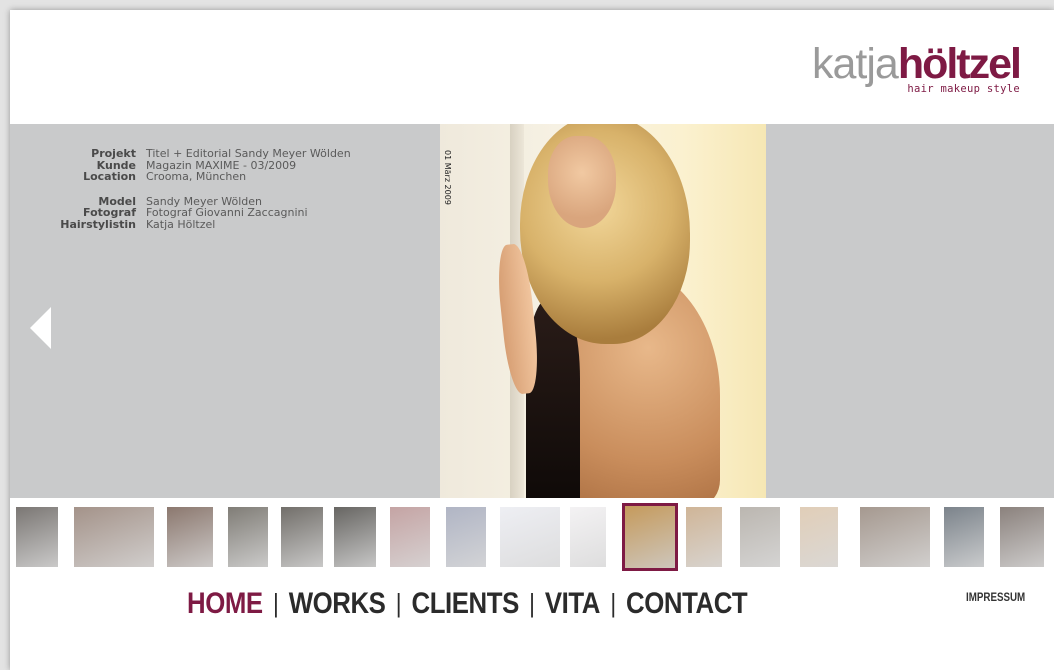 The image size is (1054, 670). What do you see at coordinates (225, 604) in the screenshot?
I see `nav-home: HOME` at bounding box center [225, 604].